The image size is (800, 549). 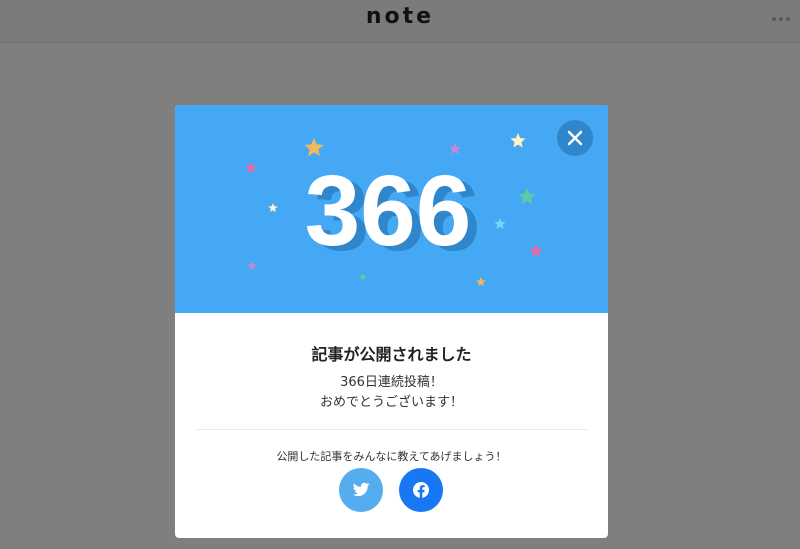 I want to click on divider, so click(x=391, y=429).